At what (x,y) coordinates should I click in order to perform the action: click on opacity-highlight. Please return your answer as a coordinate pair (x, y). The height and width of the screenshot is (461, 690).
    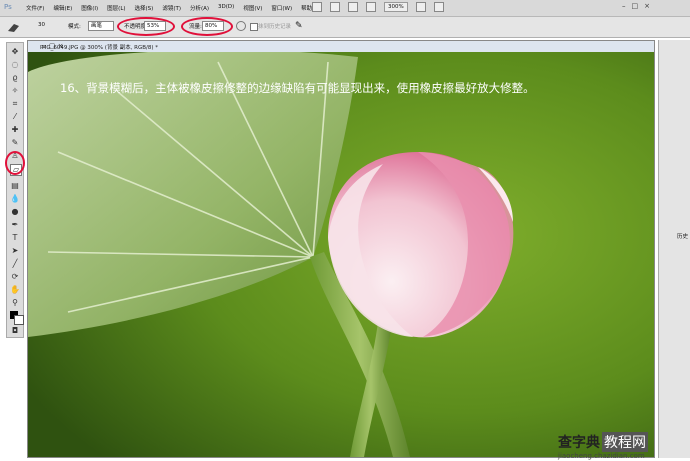
    Looking at the image, I should click on (146, 26).